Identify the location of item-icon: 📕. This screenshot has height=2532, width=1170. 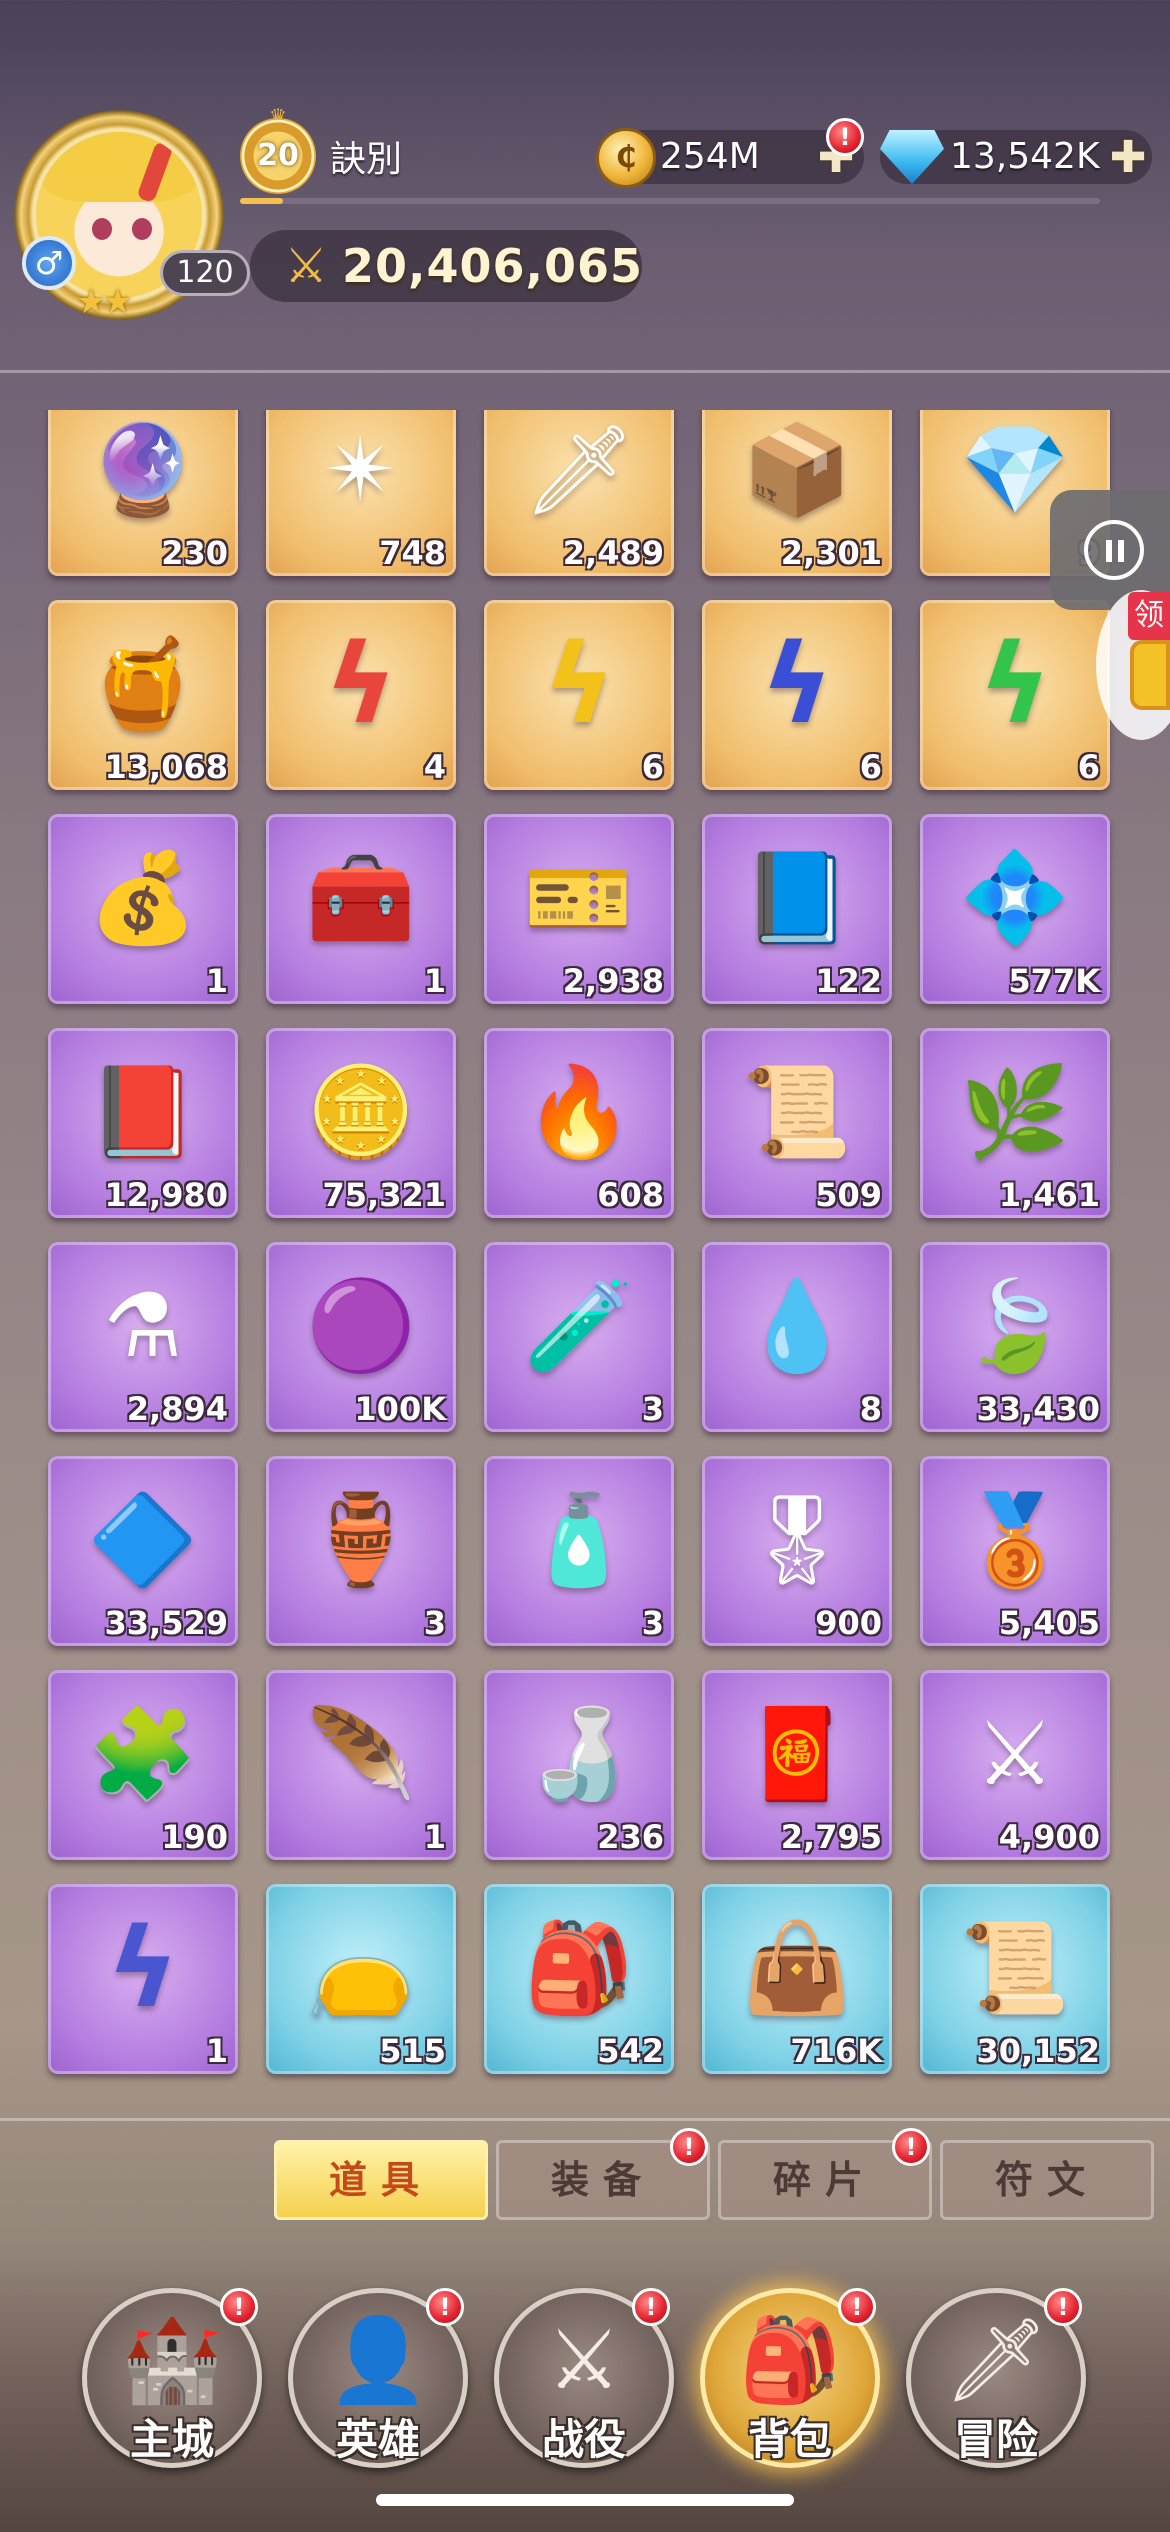
(143, 1111).